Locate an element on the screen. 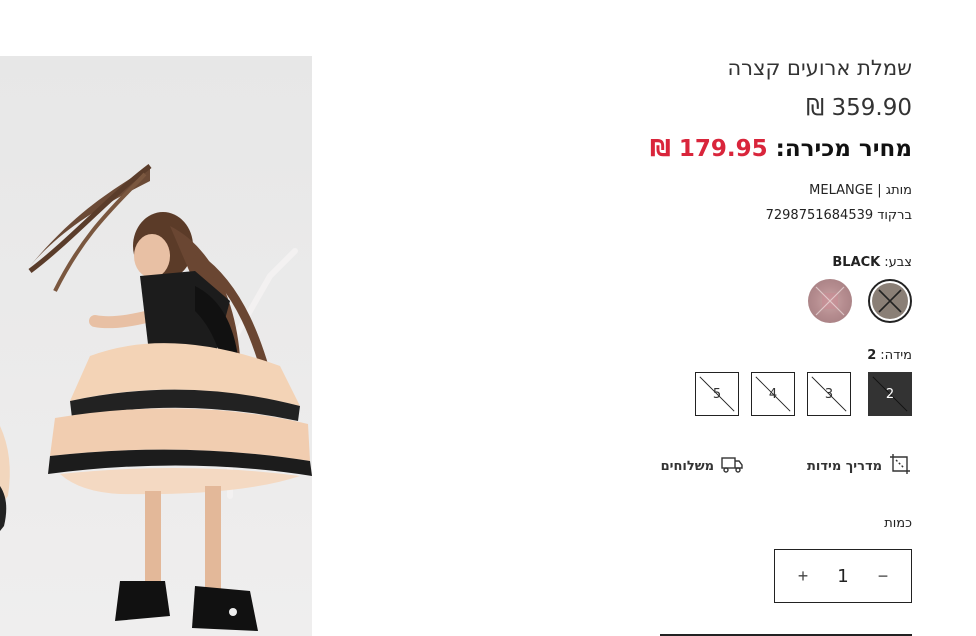 This screenshot has width=976, height=636. sale-price: 179.95 ₪ is located at coordinates (709, 149).